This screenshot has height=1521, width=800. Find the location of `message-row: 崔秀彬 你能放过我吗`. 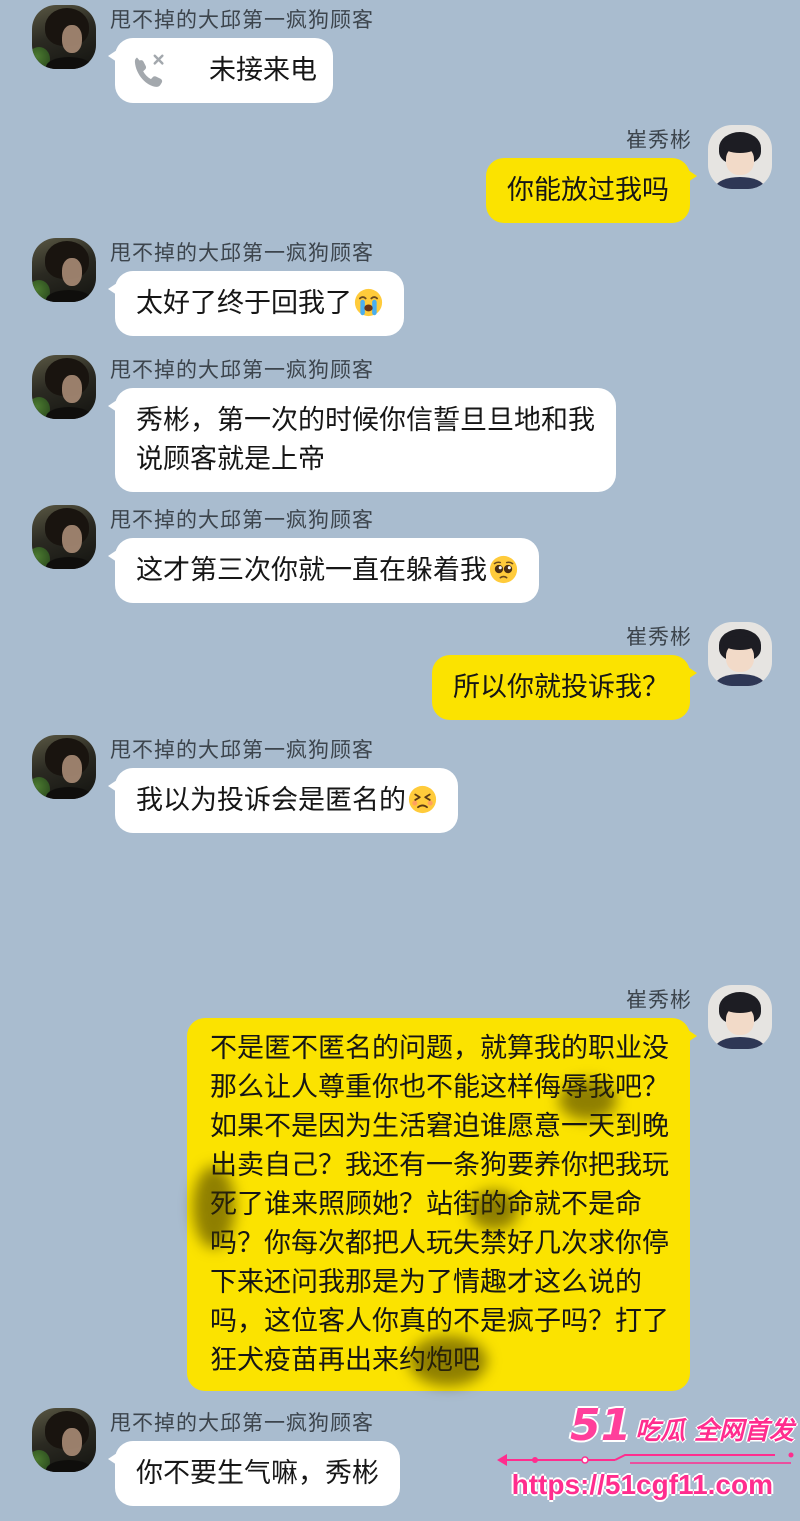

message-row: 崔秀彬 你能放过我吗 is located at coordinates (400, 174).